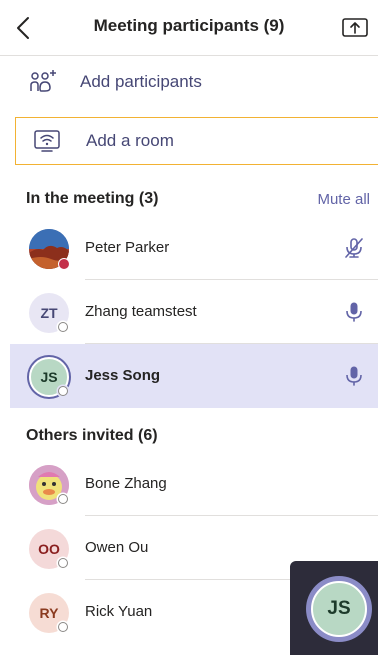 The height and width of the screenshot is (655, 378). What do you see at coordinates (49, 313) in the screenshot?
I see `avatar-initials: ZT` at bounding box center [49, 313].